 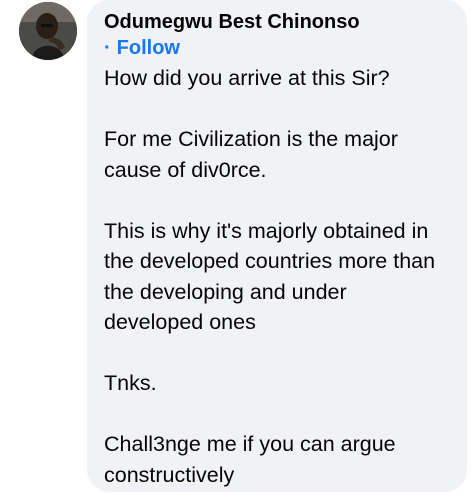 I want to click on follow-button: Follow, so click(x=148, y=48).